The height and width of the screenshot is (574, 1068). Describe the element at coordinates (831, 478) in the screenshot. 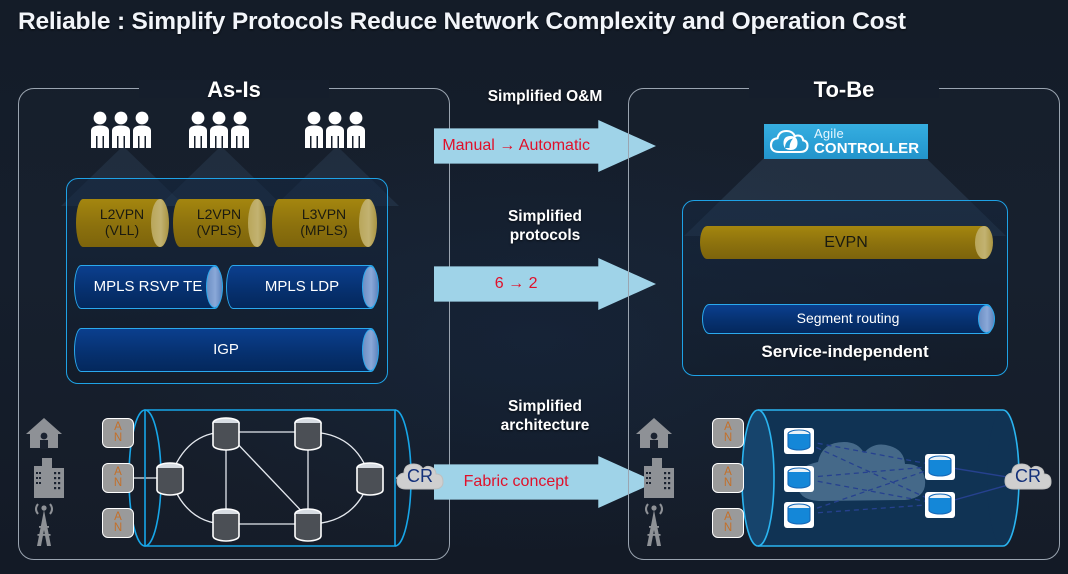

I see `to-be-topology-graphic` at that location.